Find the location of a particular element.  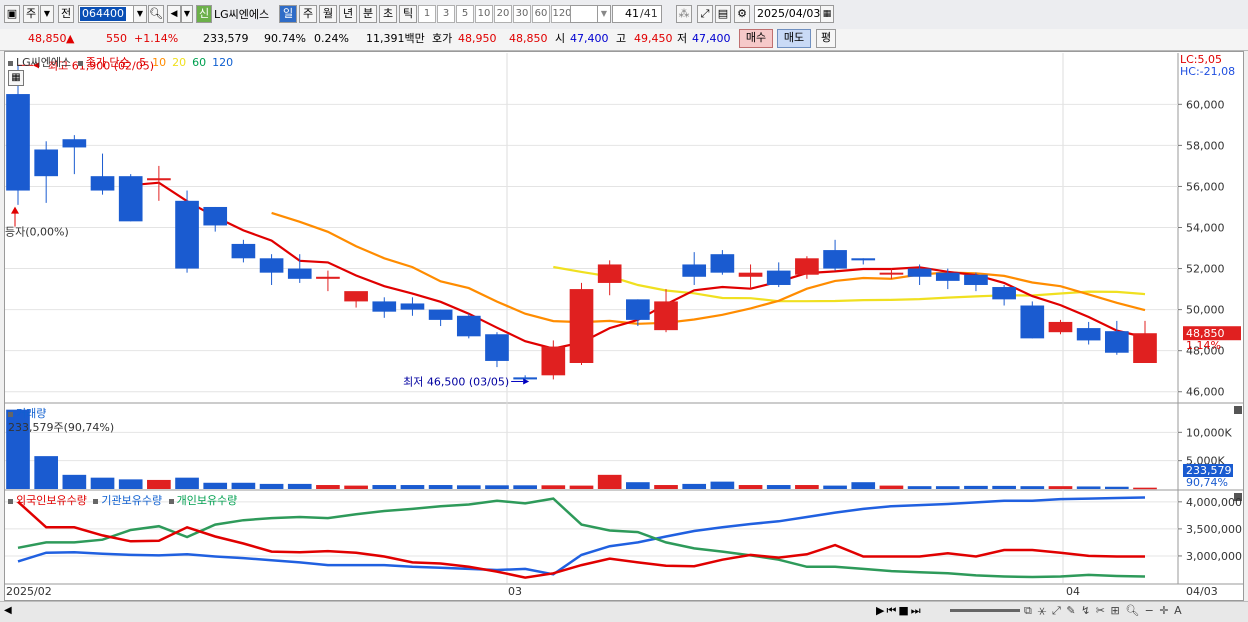

date-input: 2025/04/03 is located at coordinates (788, 14).